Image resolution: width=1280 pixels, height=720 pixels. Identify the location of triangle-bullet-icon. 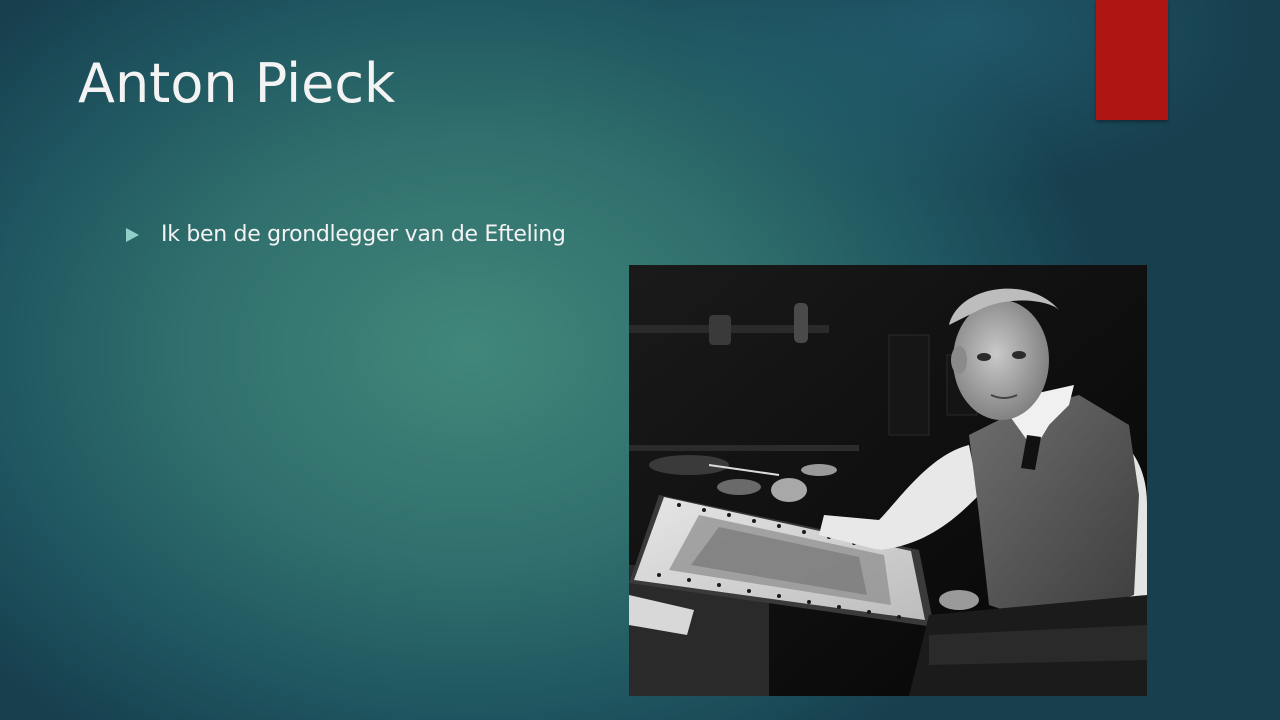
(132, 234).